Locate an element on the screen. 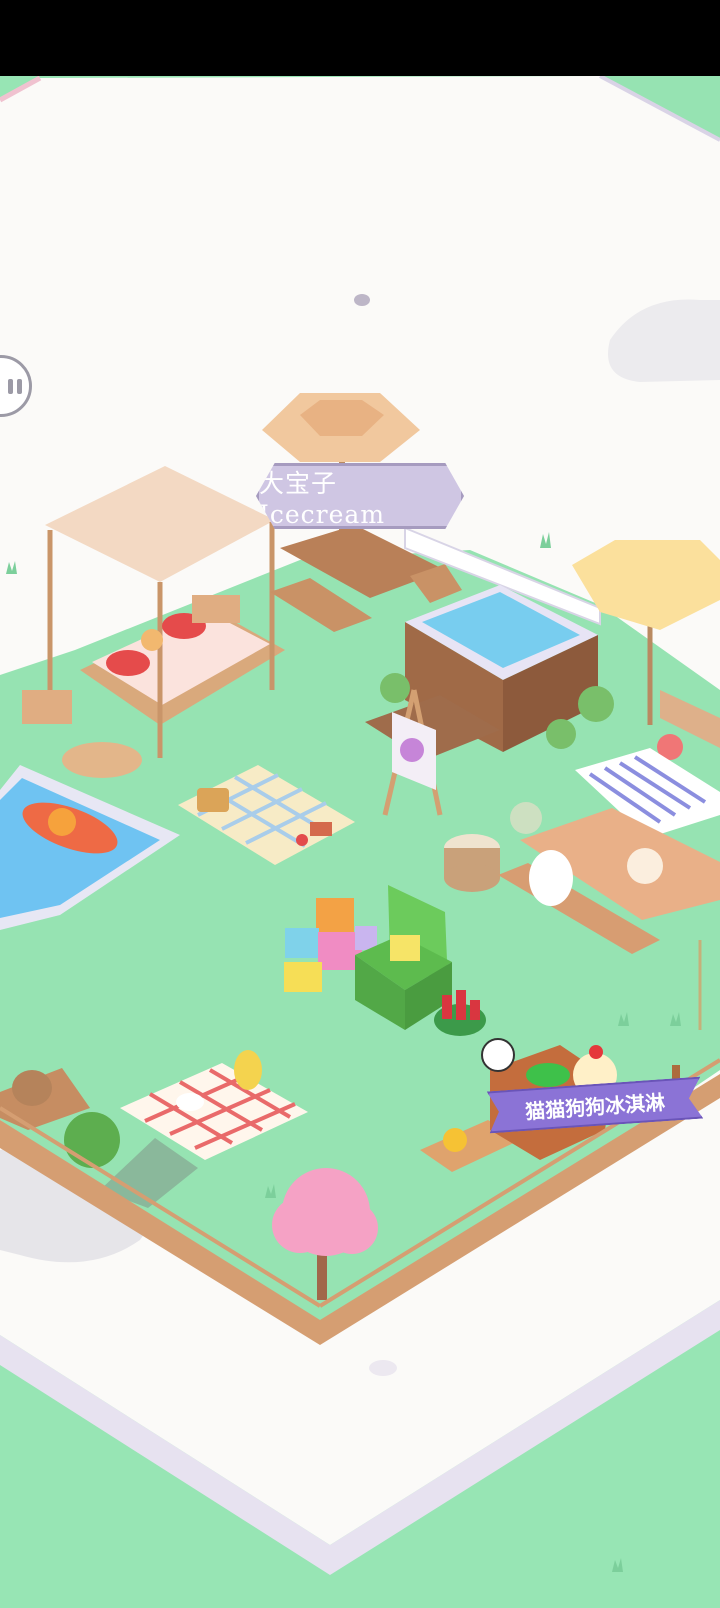 This screenshot has height=1608, width=720. doormat is located at coordinates (102, 760).